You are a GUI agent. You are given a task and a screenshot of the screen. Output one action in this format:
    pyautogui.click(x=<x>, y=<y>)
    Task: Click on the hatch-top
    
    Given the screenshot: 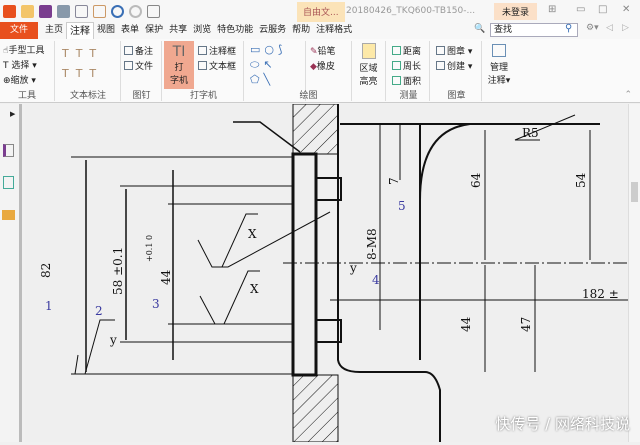 What is the action you would take?
    pyautogui.click(x=315, y=129)
    